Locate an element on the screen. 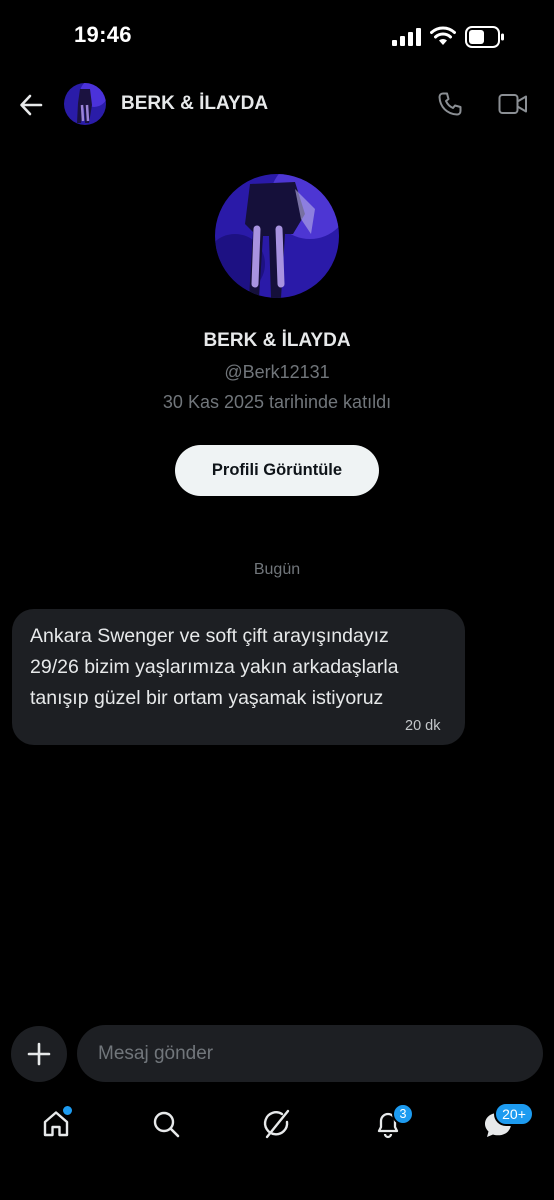 This screenshot has width=554, height=1200. status-time: 19:46 is located at coordinates (103, 34).